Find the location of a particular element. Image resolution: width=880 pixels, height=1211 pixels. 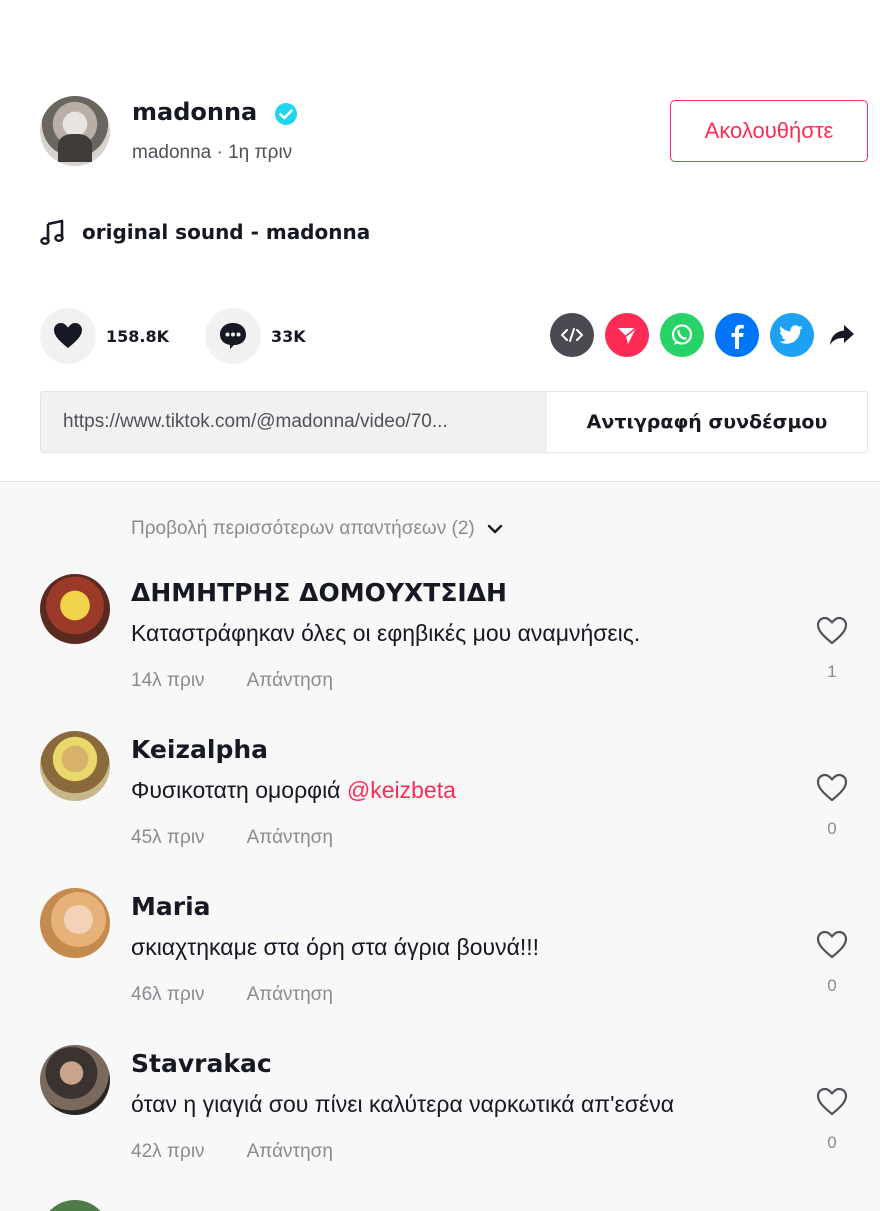

comment-text: σκιαχτηκαμε στα όρη στα άγρια βουνά!!! is located at coordinates (335, 947).